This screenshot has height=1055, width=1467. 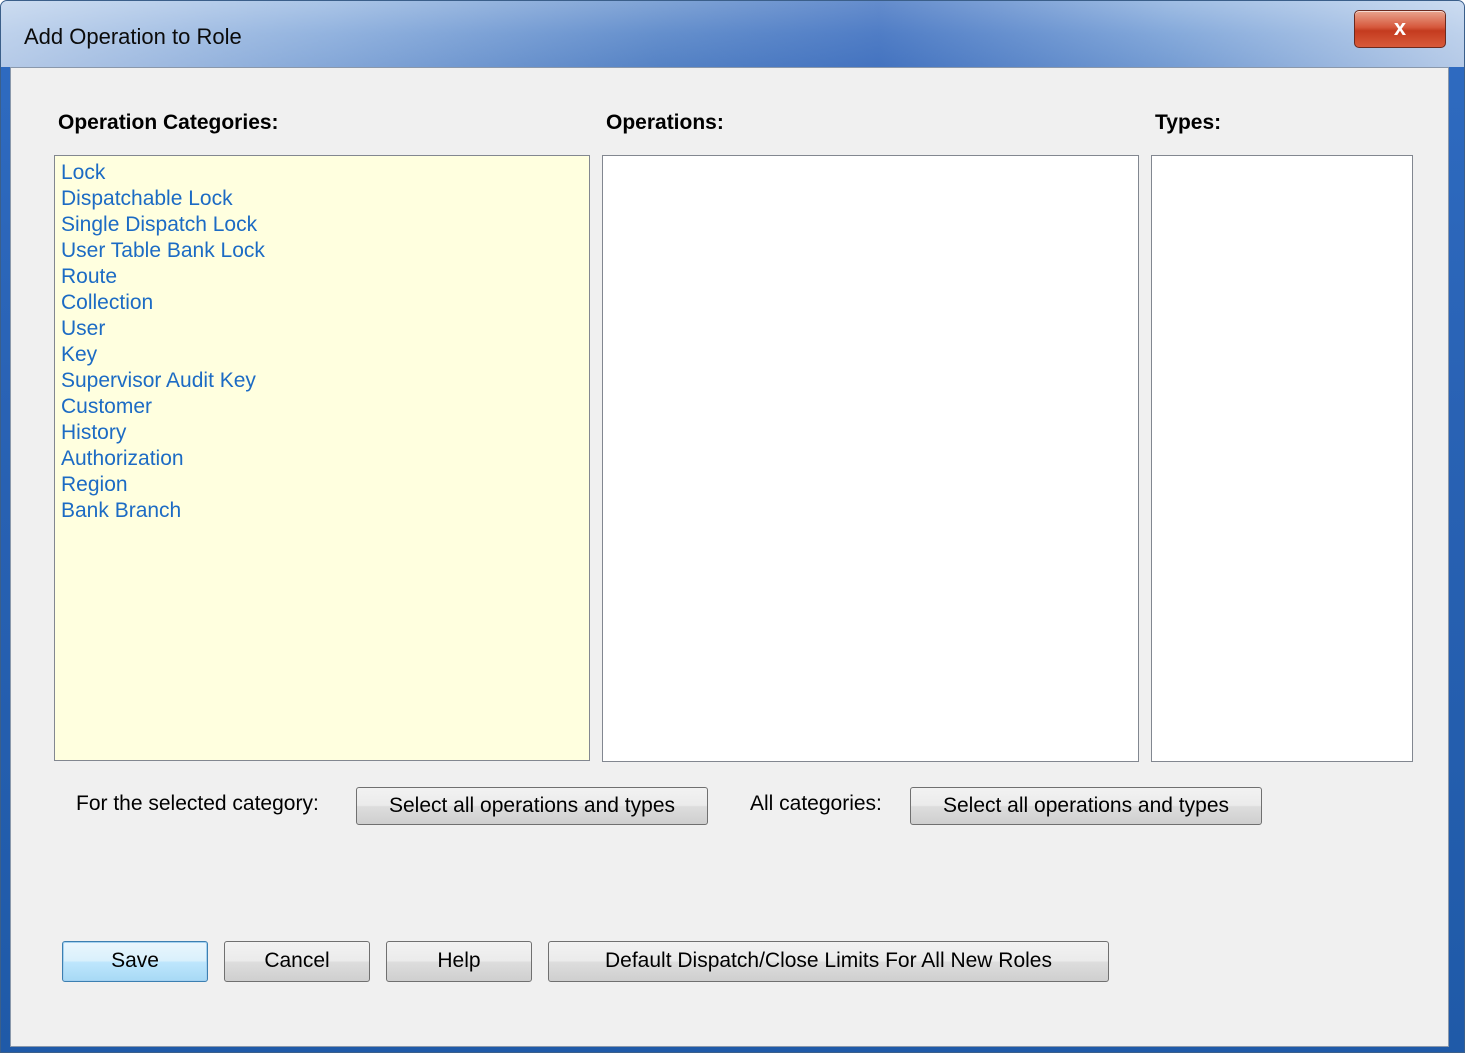 I want to click on all-categories-label: All categories:, so click(x=816, y=803).